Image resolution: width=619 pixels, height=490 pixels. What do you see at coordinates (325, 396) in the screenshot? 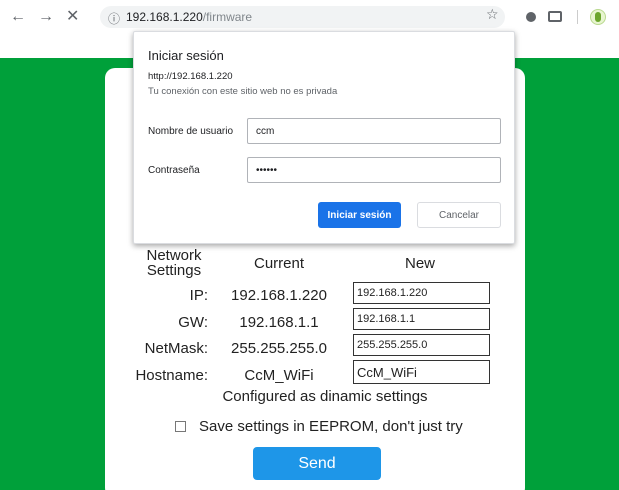
I see `config-note: Configured as dinamic settings` at bounding box center [325, 396].